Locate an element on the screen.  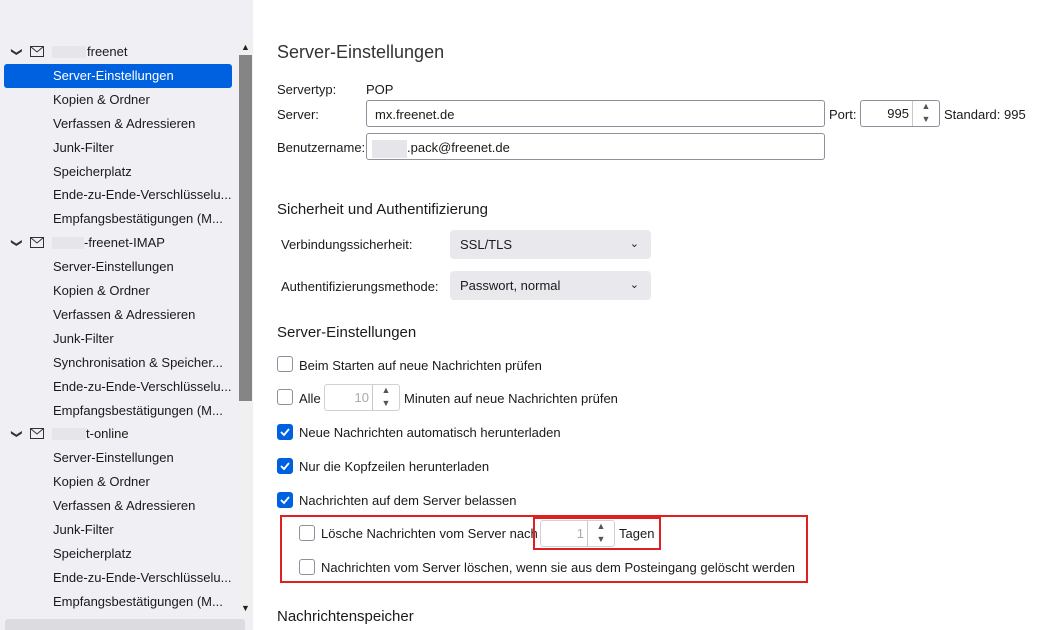
account-freenet: ❯ freenet is located at coordinates (119, 52).